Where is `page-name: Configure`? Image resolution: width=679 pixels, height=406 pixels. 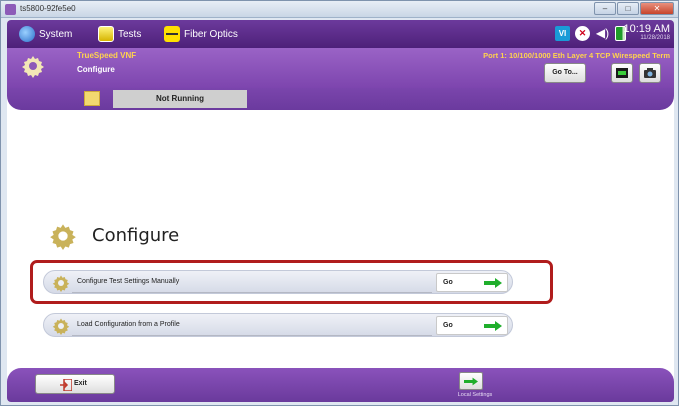
page-name: Configure is located at coordinates (96, 69).